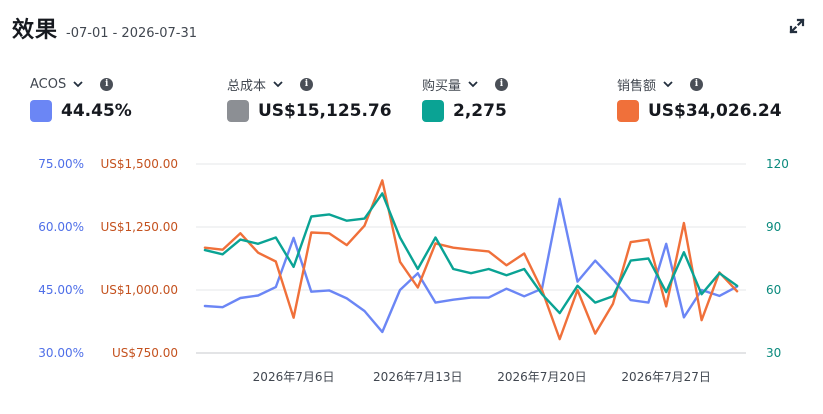 The height and width of the screenshot is (414, 823). What do you see at coordinates (139, 227) in the screenshot?
I see `sales-axis-tick-label: US$1,250.00` at bounding box center [139, 227].